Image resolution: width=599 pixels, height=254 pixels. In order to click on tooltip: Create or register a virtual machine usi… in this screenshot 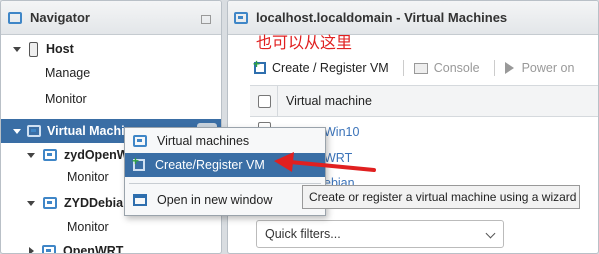, I will do `click(441, 197)`.